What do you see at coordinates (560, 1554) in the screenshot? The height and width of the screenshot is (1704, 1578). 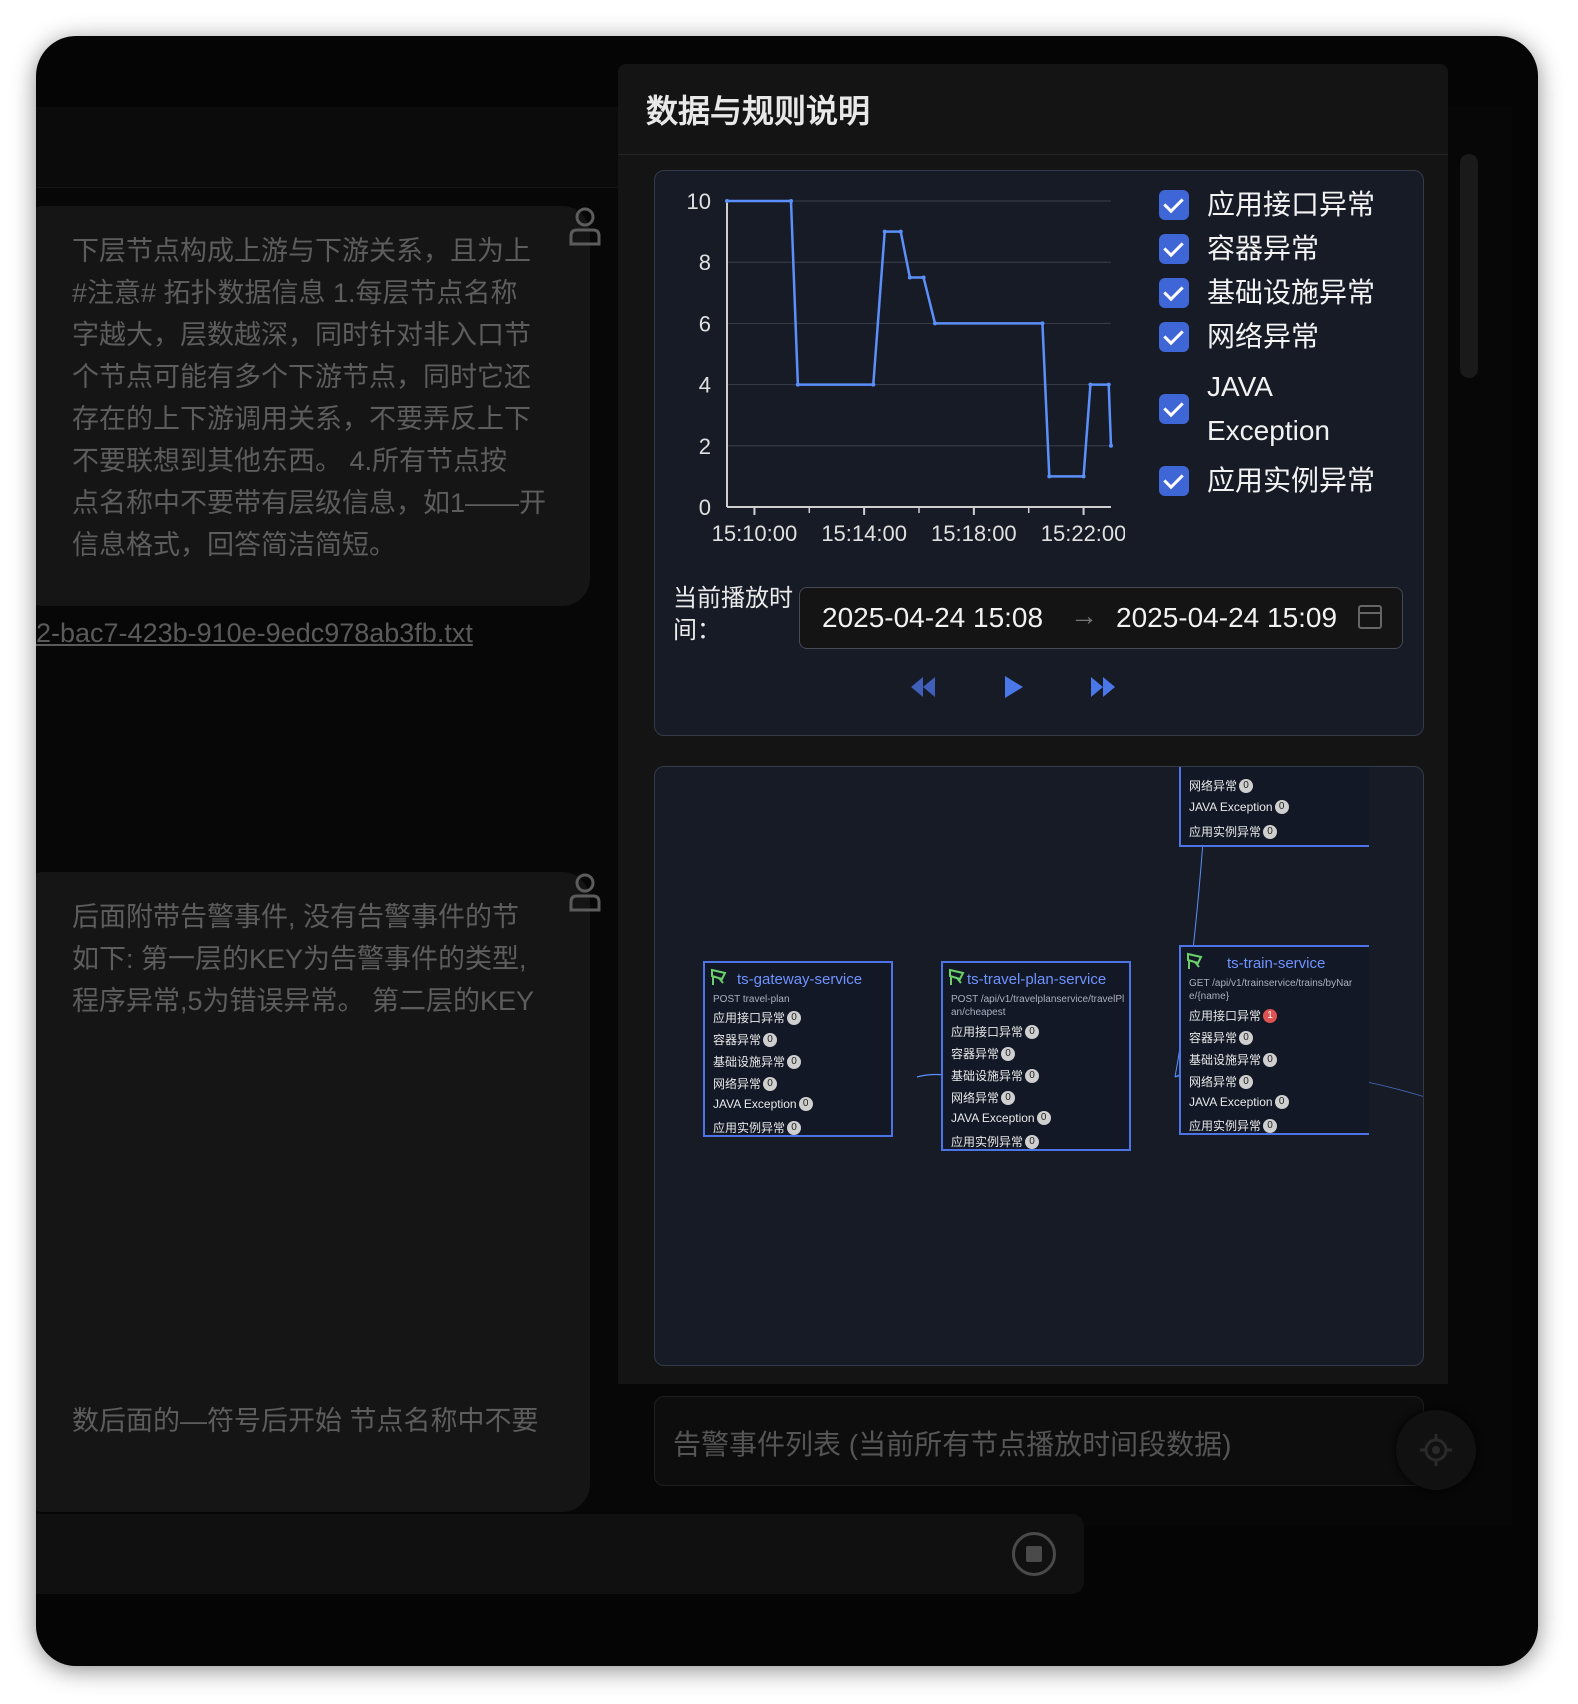 I see `chat-input-bar` at bounding box center [560, 1554].